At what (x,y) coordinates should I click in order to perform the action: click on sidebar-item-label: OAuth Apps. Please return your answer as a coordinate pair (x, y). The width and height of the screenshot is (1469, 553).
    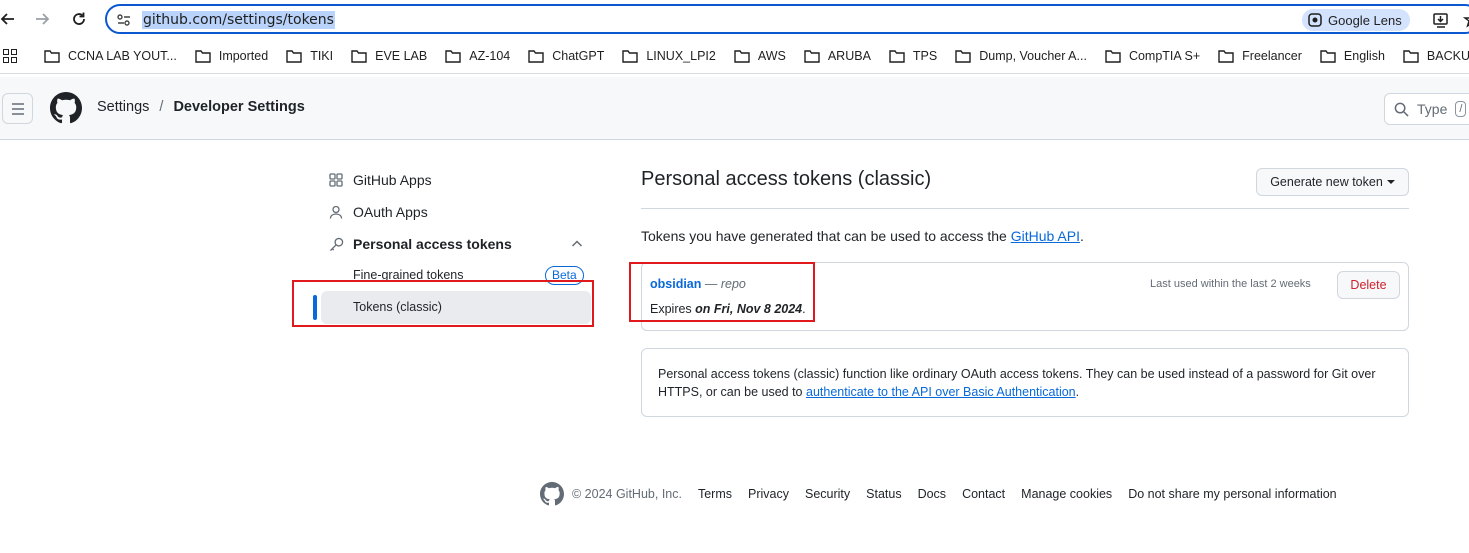
    Looking at the image, I should click on (390, 212).